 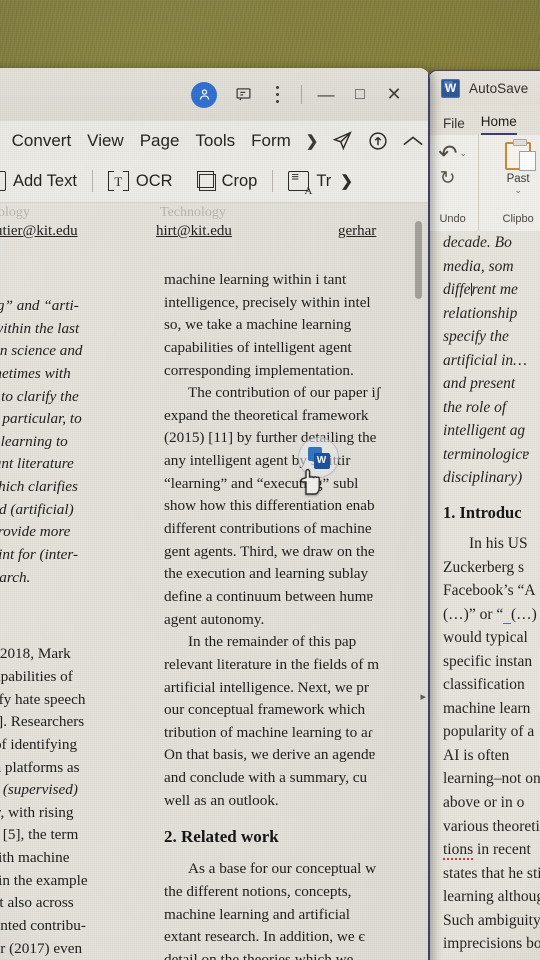 I want to click on pdf-menubar: ent Convert View Page Tools Form ❯, so click(x=215, y=140).